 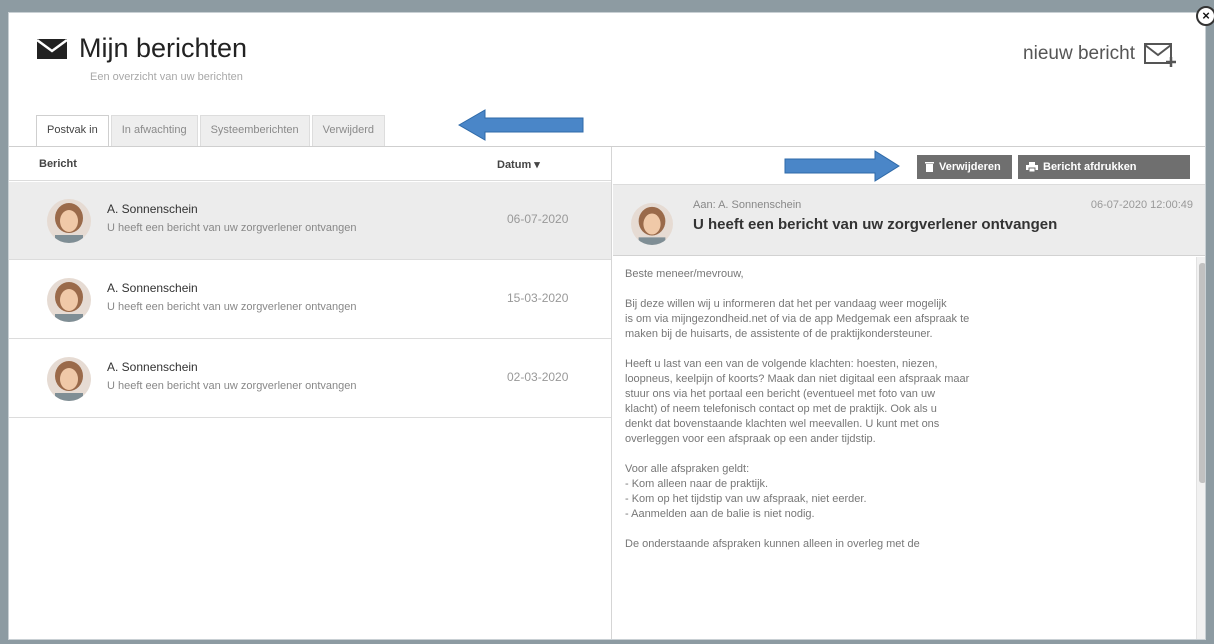 What do you see at coordinates (1032, 167) in the screenshot?
I see `printer-icon` at bounding box center [1032, 167].